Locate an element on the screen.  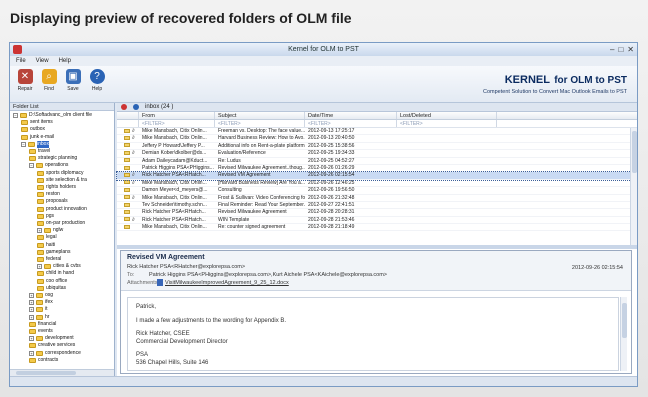
maximize-button: □ is located at coordinates (620, 49).